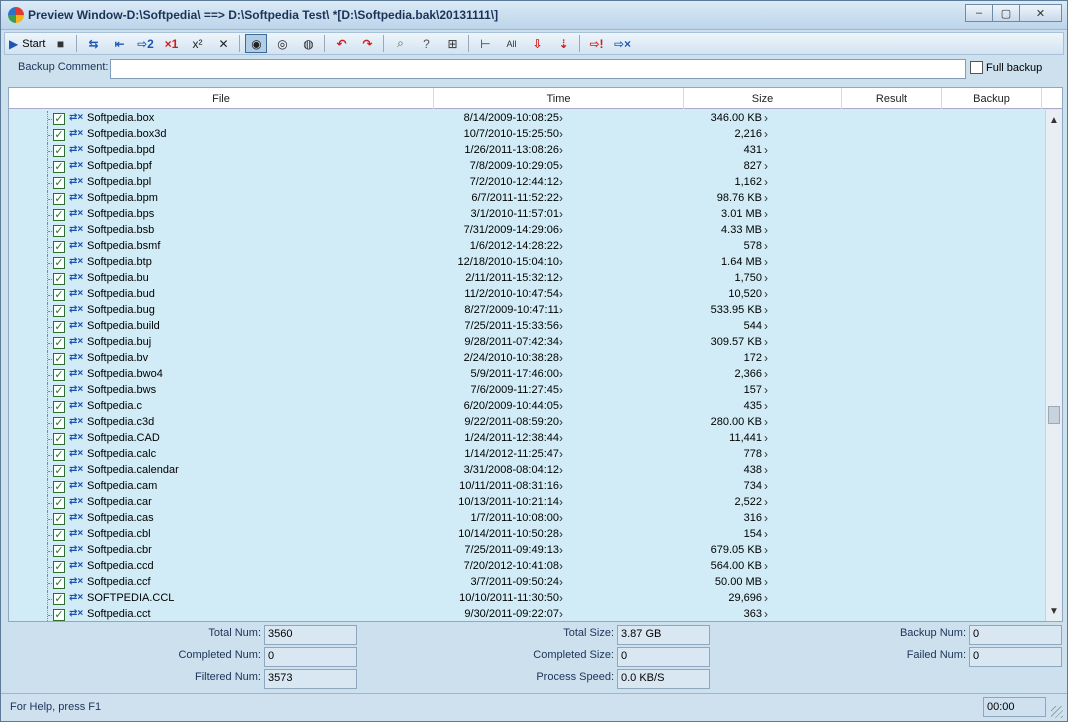 The height and width of the screenshot is (722, 1068). What do you see at coordinates (145, 43) in the screenshot?
I see `forward-2-button: ⇨2` at bounding box center [145, 43].